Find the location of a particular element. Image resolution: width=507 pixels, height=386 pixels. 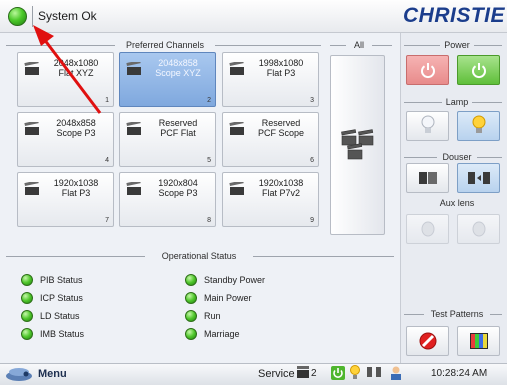

channel-tile-5: Reserved PCF Flat 5 is located at coordinates (167, 139).